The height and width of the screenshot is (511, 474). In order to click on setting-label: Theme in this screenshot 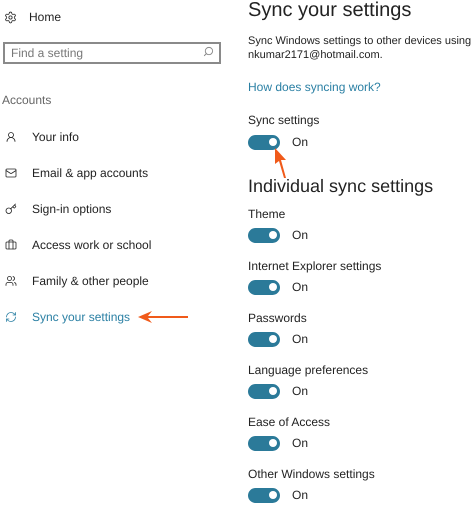, I will do `click(267, 214)`.